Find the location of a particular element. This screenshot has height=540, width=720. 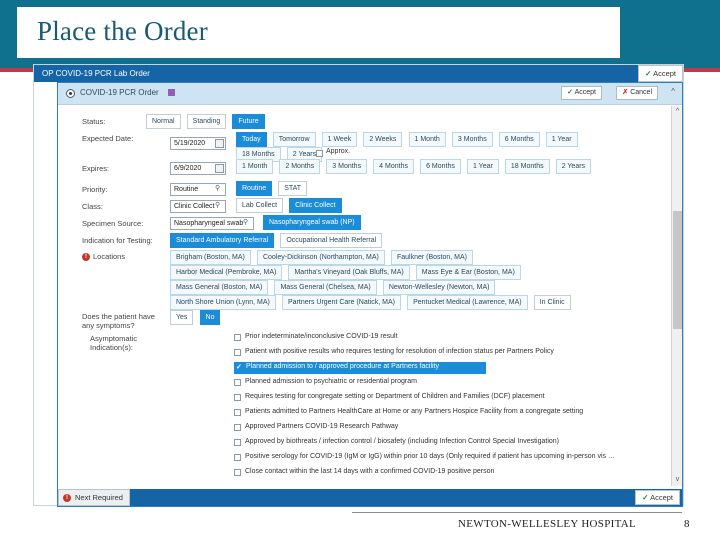

location-cooley-dickinson: Cooley-Dickinson (Northampton, MA) is located at coordinates (320, 257).